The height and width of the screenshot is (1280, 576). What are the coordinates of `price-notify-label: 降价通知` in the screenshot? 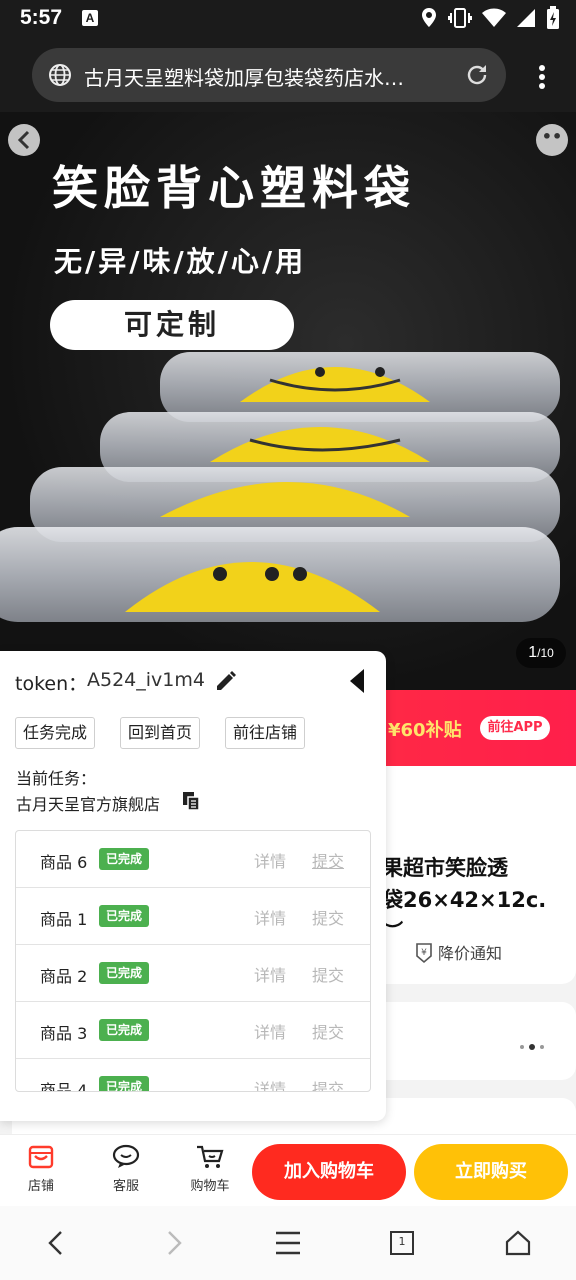 It's located at (470, 953).